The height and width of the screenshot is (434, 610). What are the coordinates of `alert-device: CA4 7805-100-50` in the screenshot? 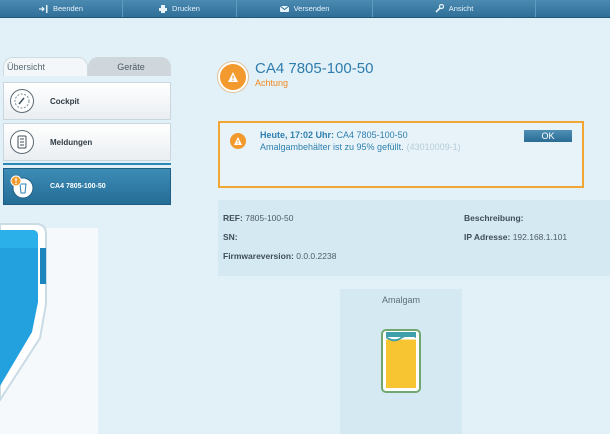 It's located at (372, 135).